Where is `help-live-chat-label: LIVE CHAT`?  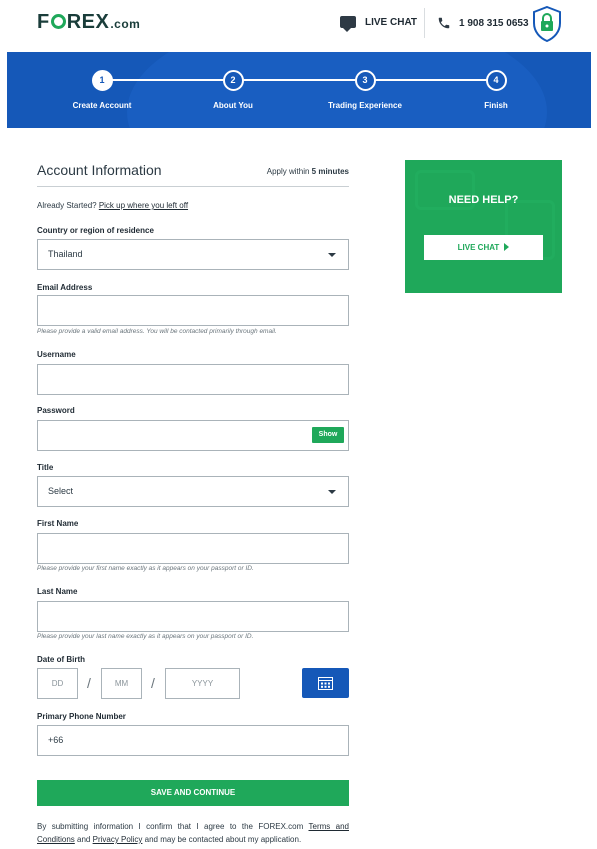
help-live-chat-label: LIVE CHAT is located at coordinates (478, 247).